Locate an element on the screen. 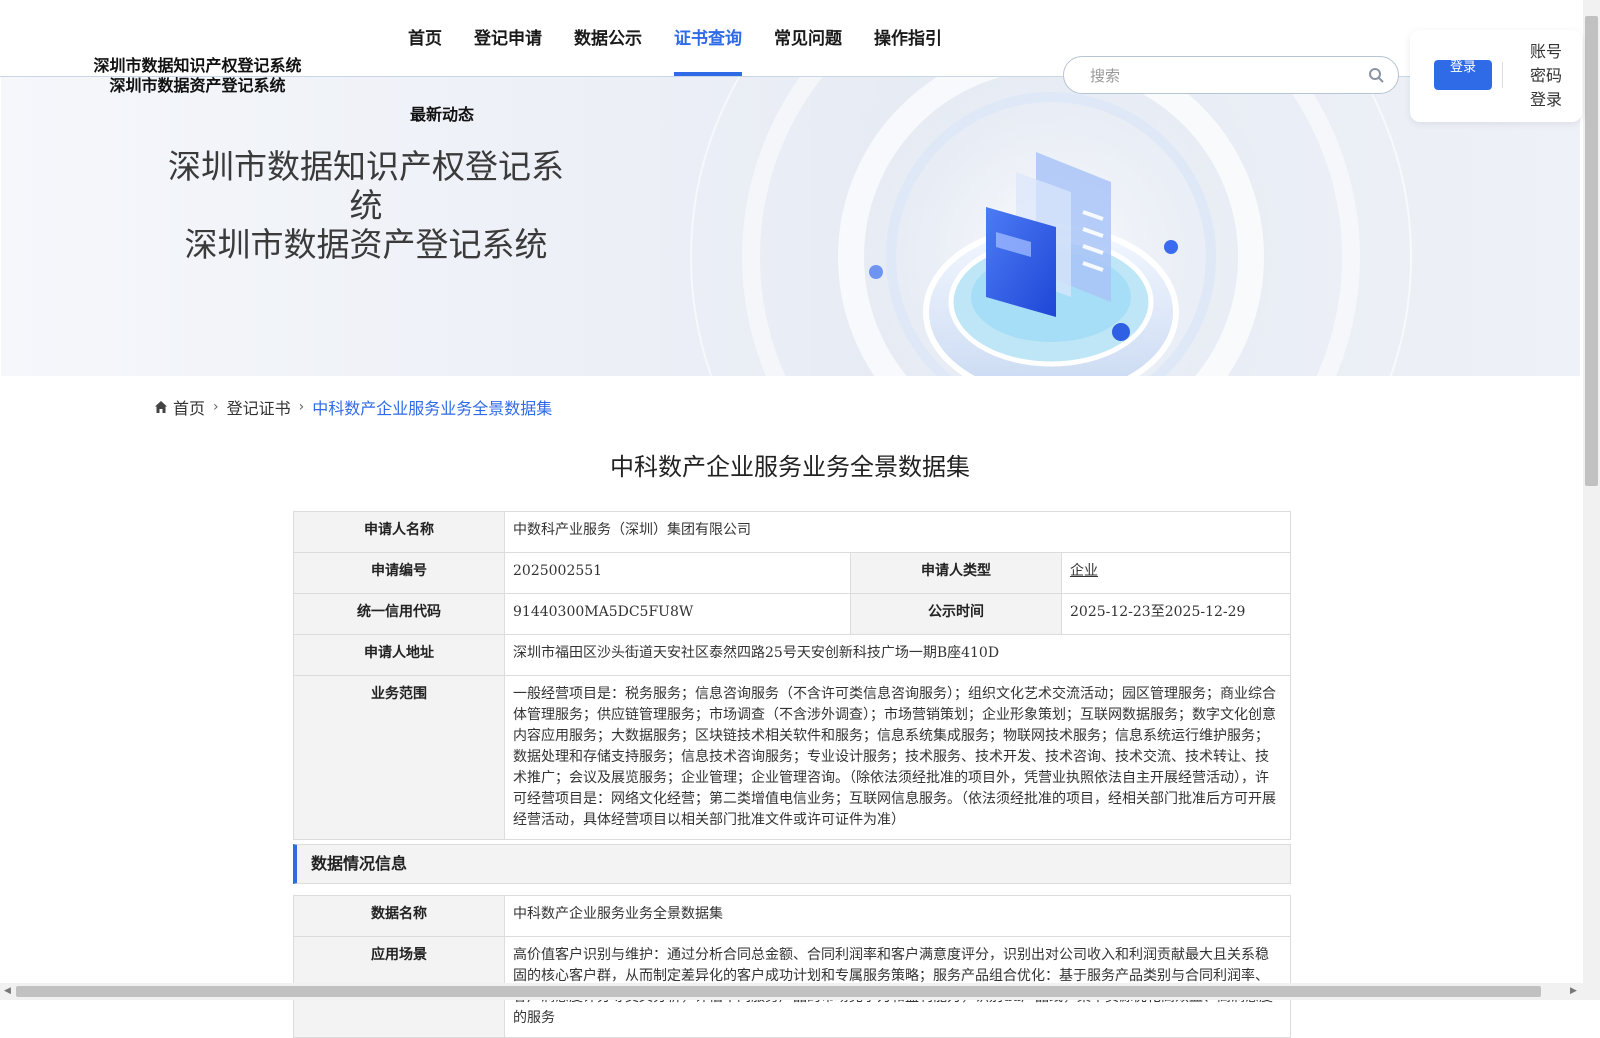 The image size is (1600, 1038). banner-title: 深圳市数据知识产权登记系统 深圳市数据资产登记系统 is located at coordinates (366, 205).